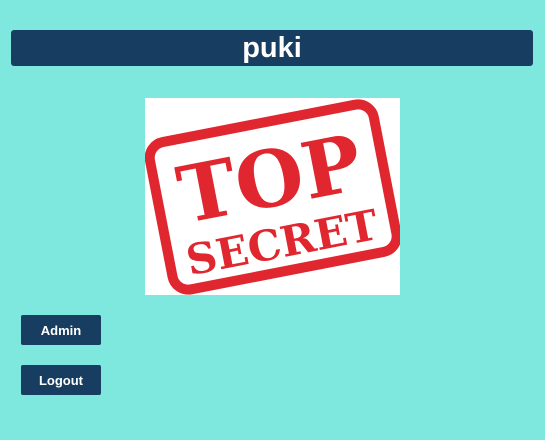 This screenshot has width=545, height=440. What do you see at coordinates (61, 380) in the screenshot?
I see `logout-button: Logout` at bounding box center [61, 380].